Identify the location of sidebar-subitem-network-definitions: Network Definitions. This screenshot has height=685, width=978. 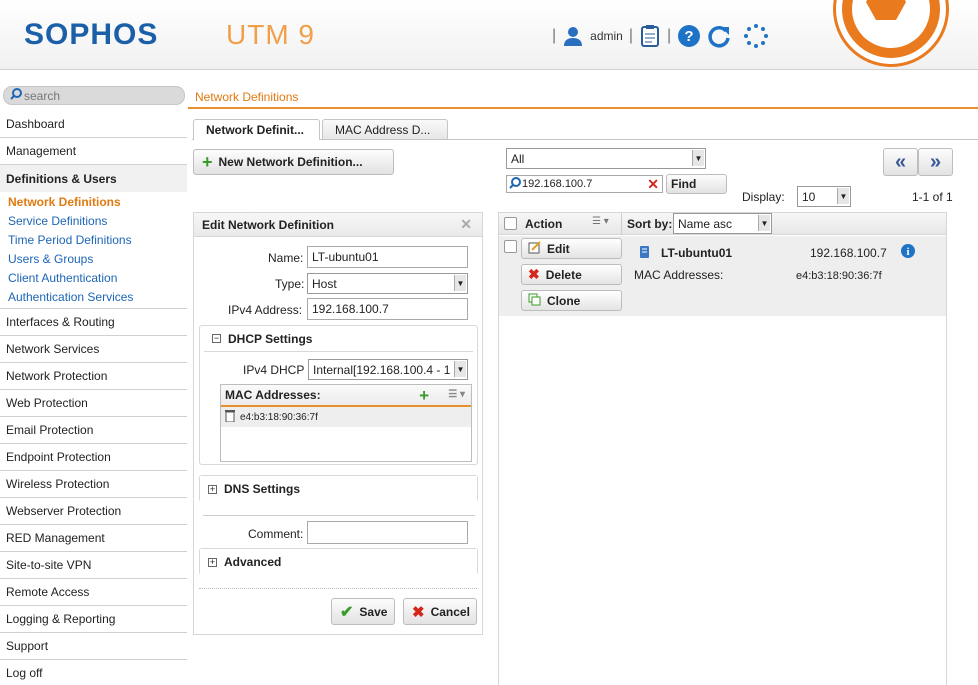
(93, 201).